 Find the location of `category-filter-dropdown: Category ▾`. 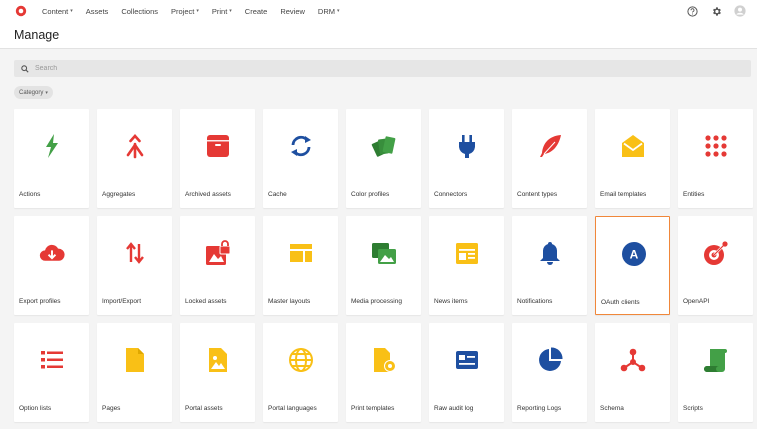

category-filter-dropdown: Category ▾ is located at coordinates (33, 92).